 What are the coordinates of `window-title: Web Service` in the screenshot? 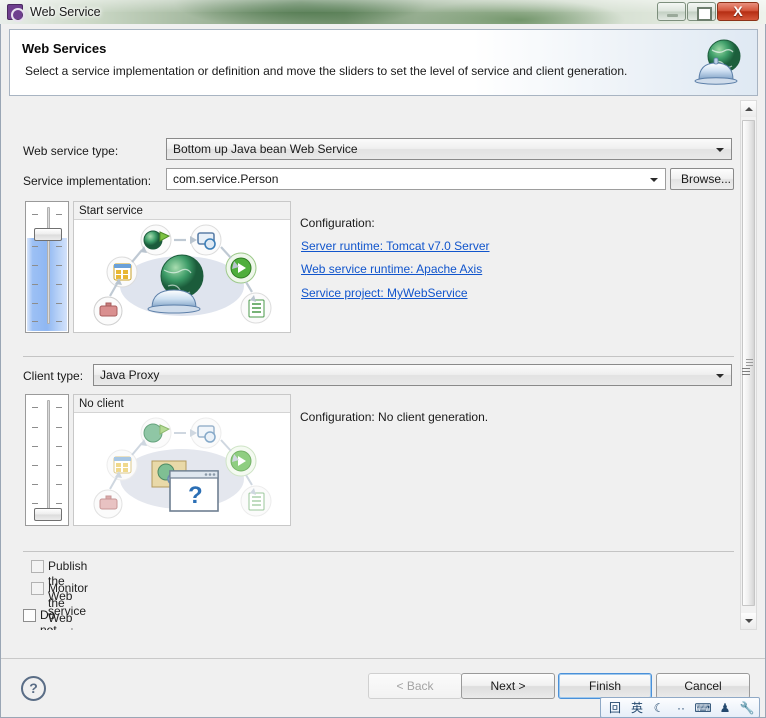 It's located at (65, 12).